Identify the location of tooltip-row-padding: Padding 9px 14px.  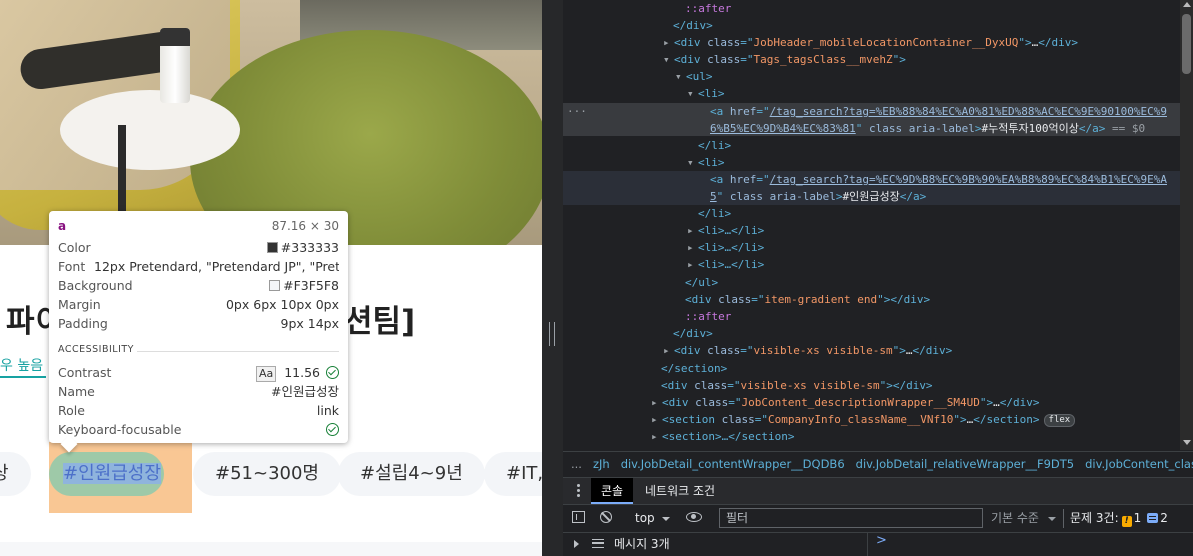
(198, 323).